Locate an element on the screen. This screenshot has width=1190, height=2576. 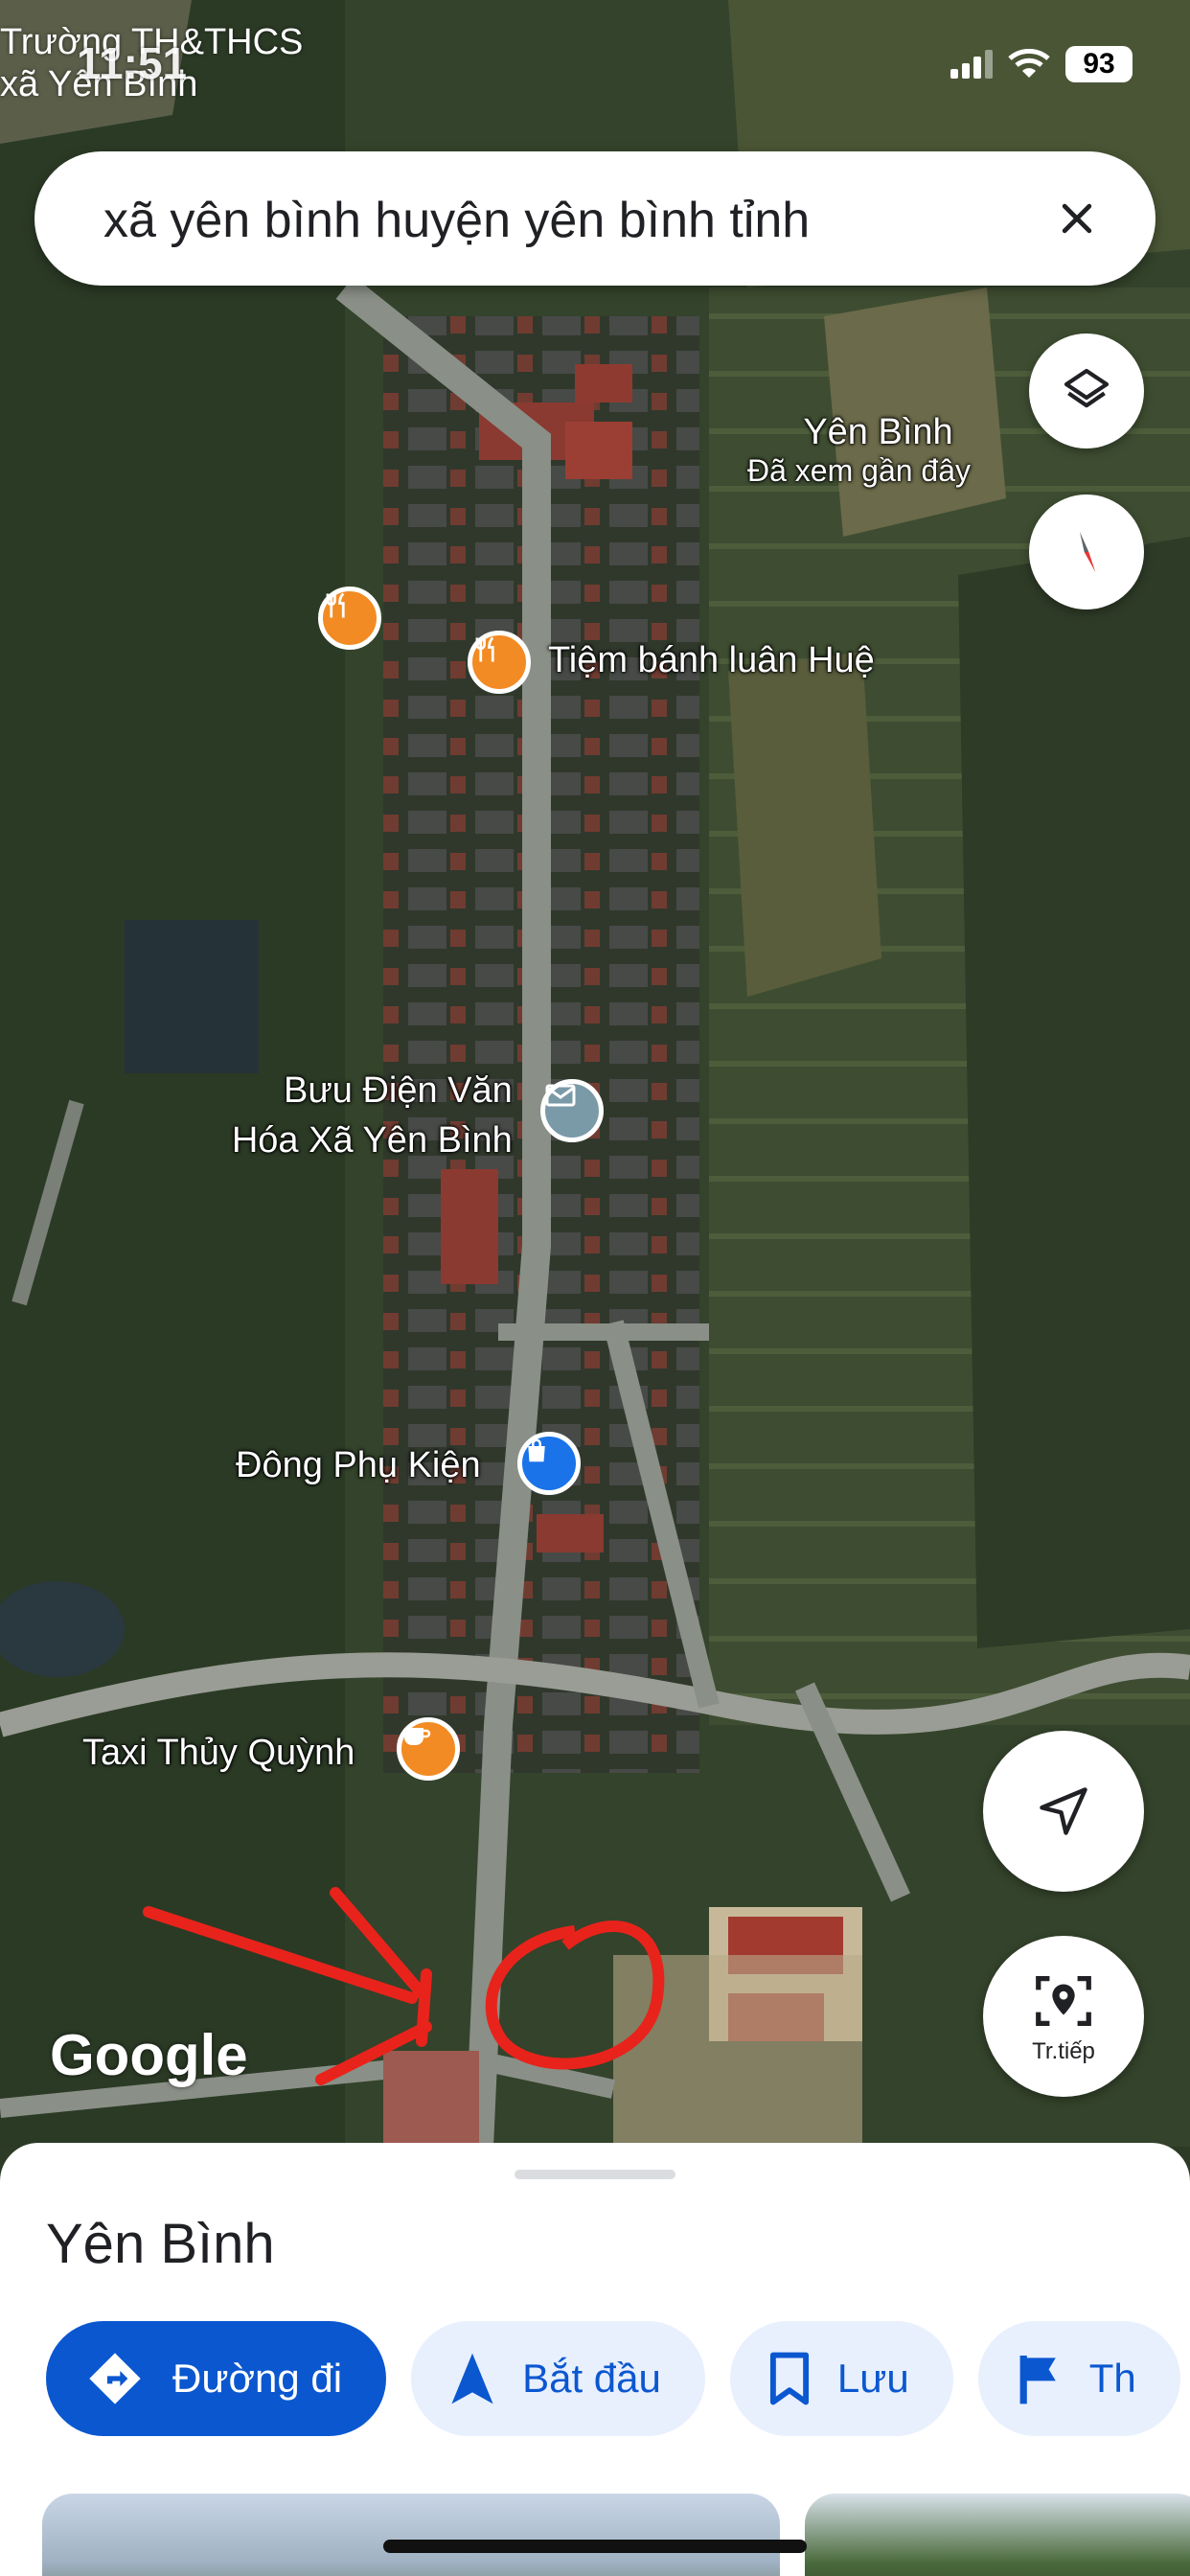
shopping-bag-icon is located at coordinates (537, 1450).